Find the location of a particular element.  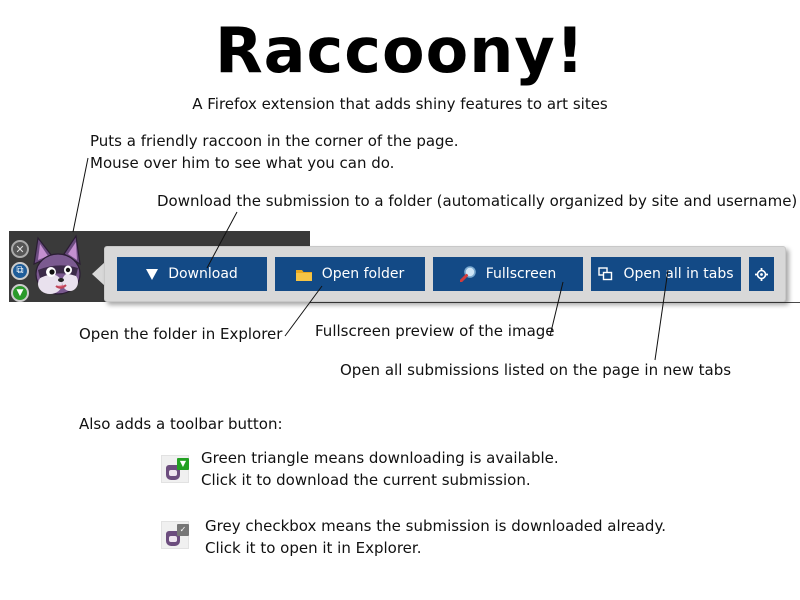

raccoon-mascot is located at coordinates (58, 267).